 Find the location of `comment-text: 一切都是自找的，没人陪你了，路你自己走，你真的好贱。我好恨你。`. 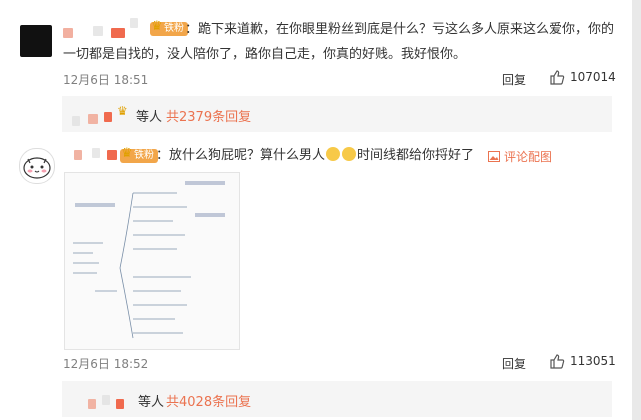

comment-text: 一切都是自找的，没人陪你了，路你自己走，你真的好贱。我好恨你。 is located at coordinates (265, 54).